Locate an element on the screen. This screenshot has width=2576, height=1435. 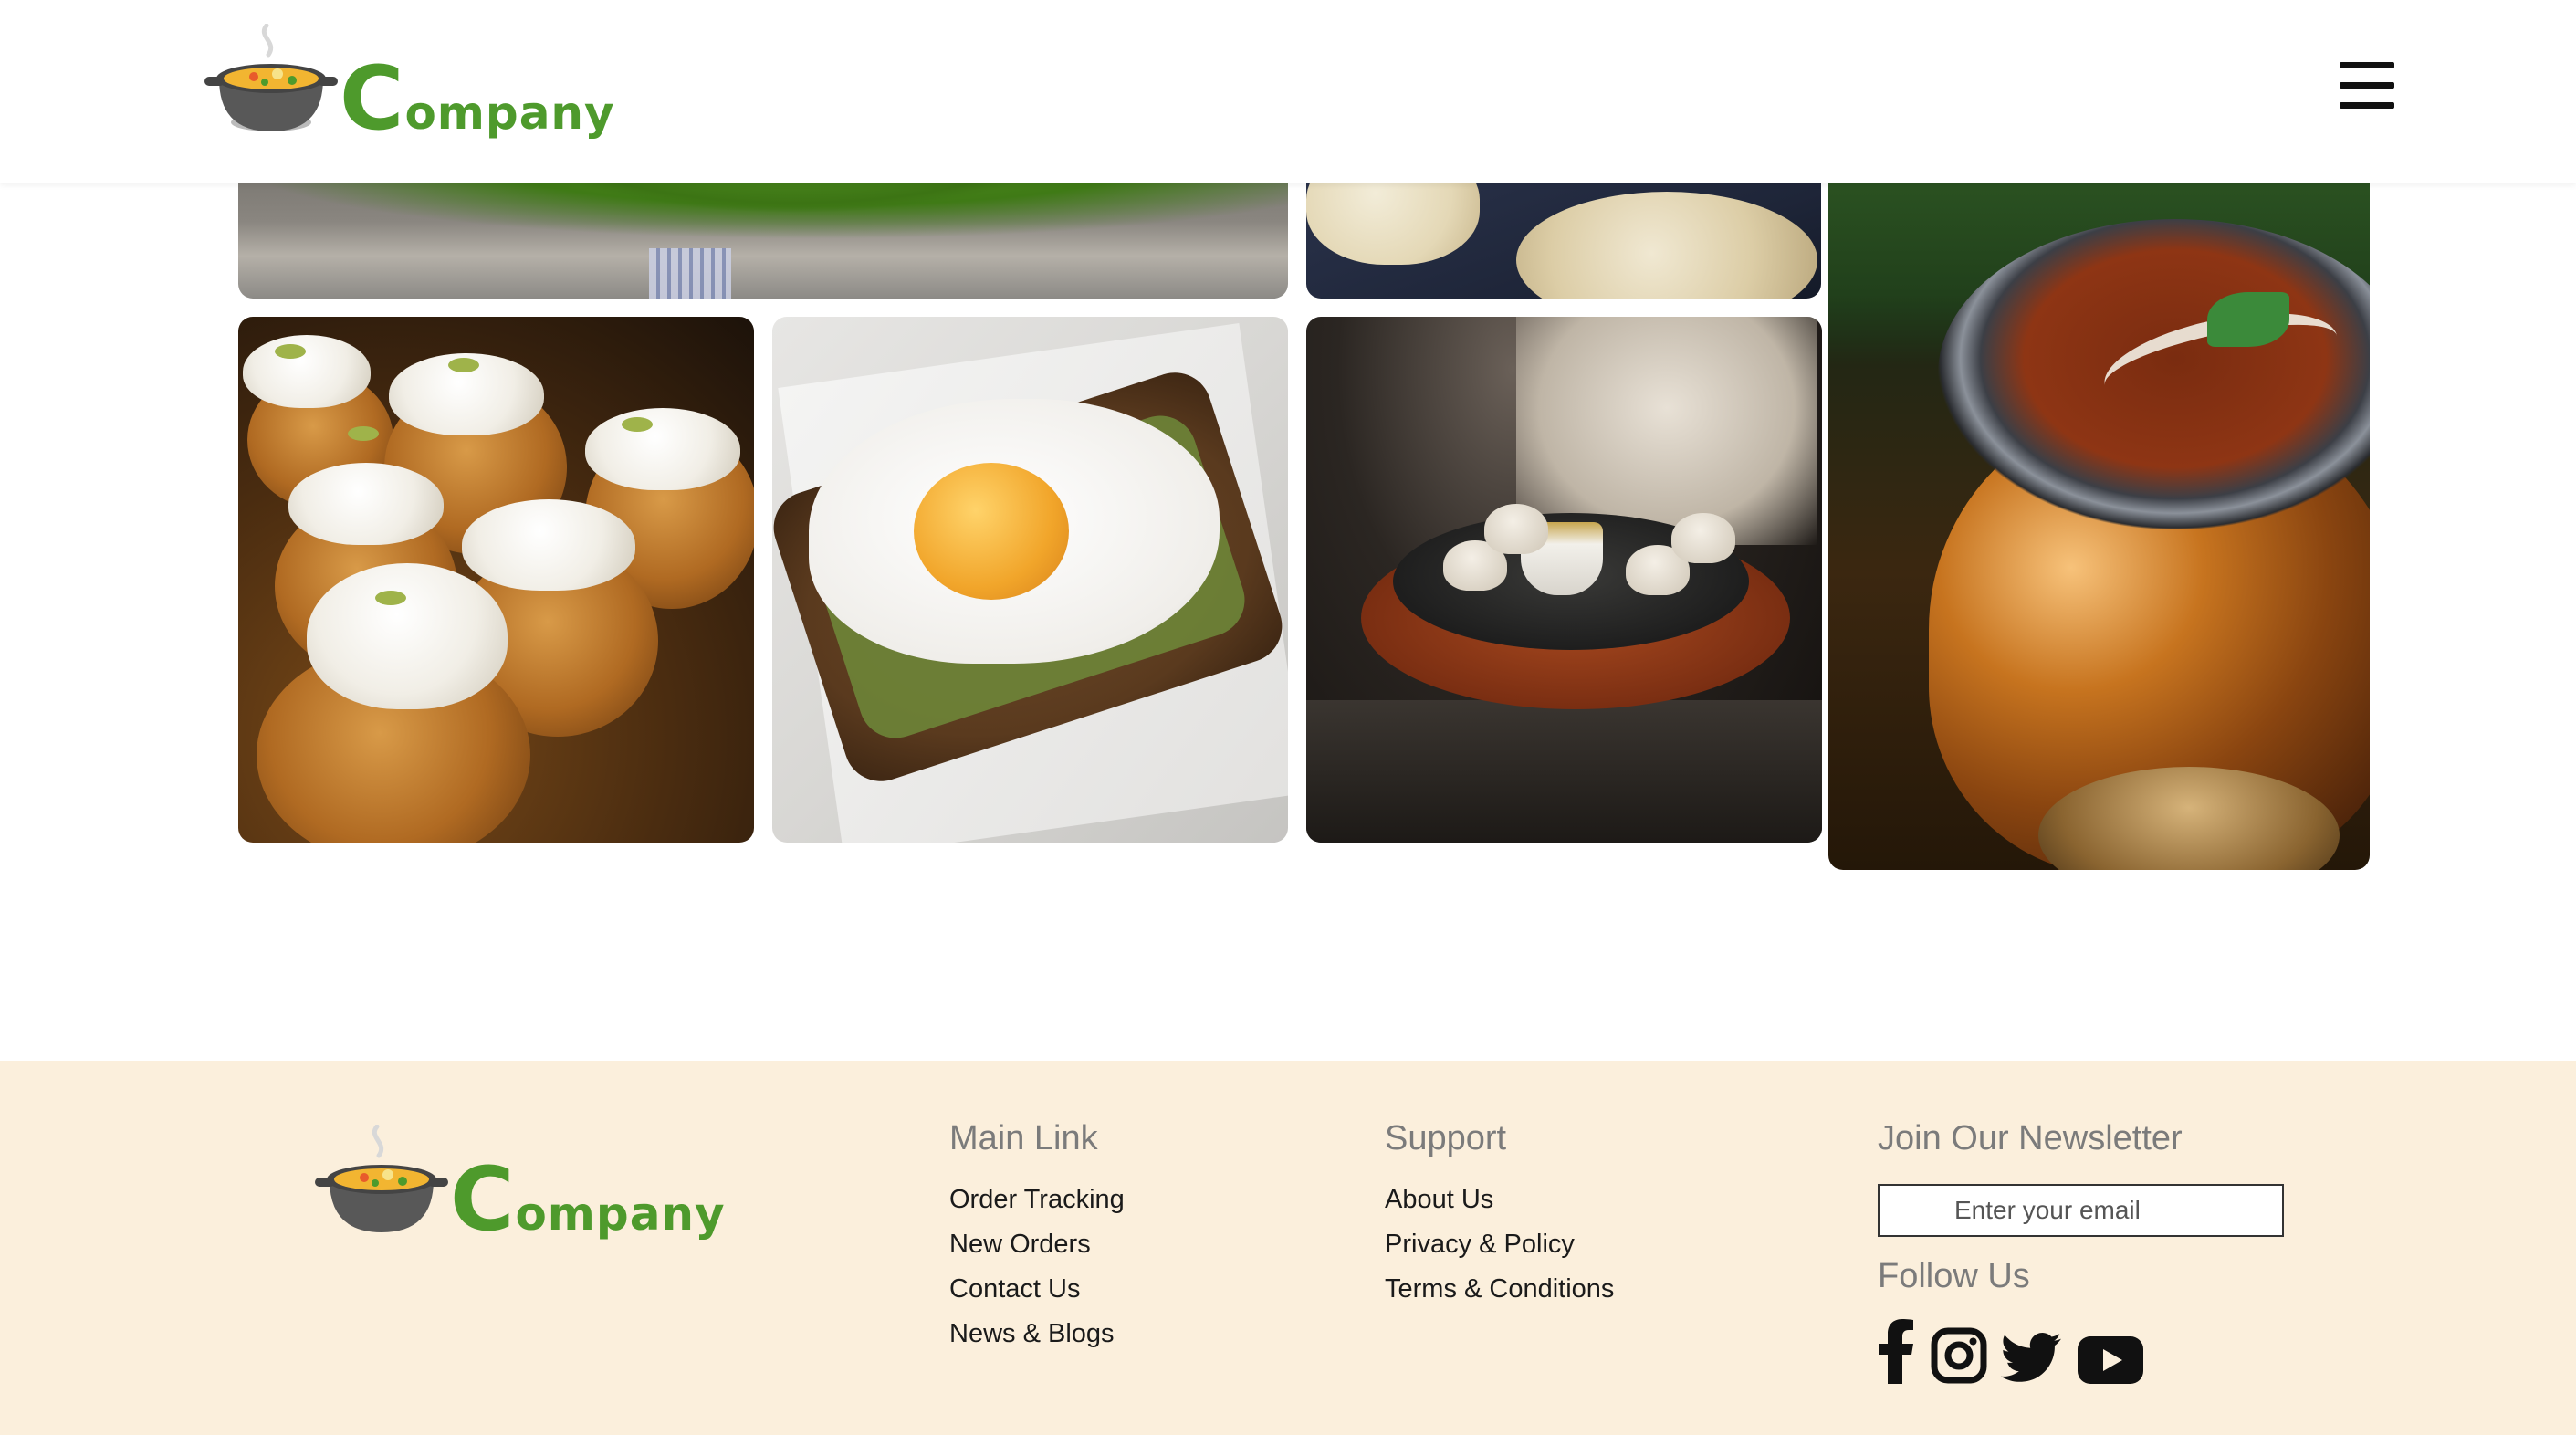
facebook-icon is located at coordinates (1897, 1351).